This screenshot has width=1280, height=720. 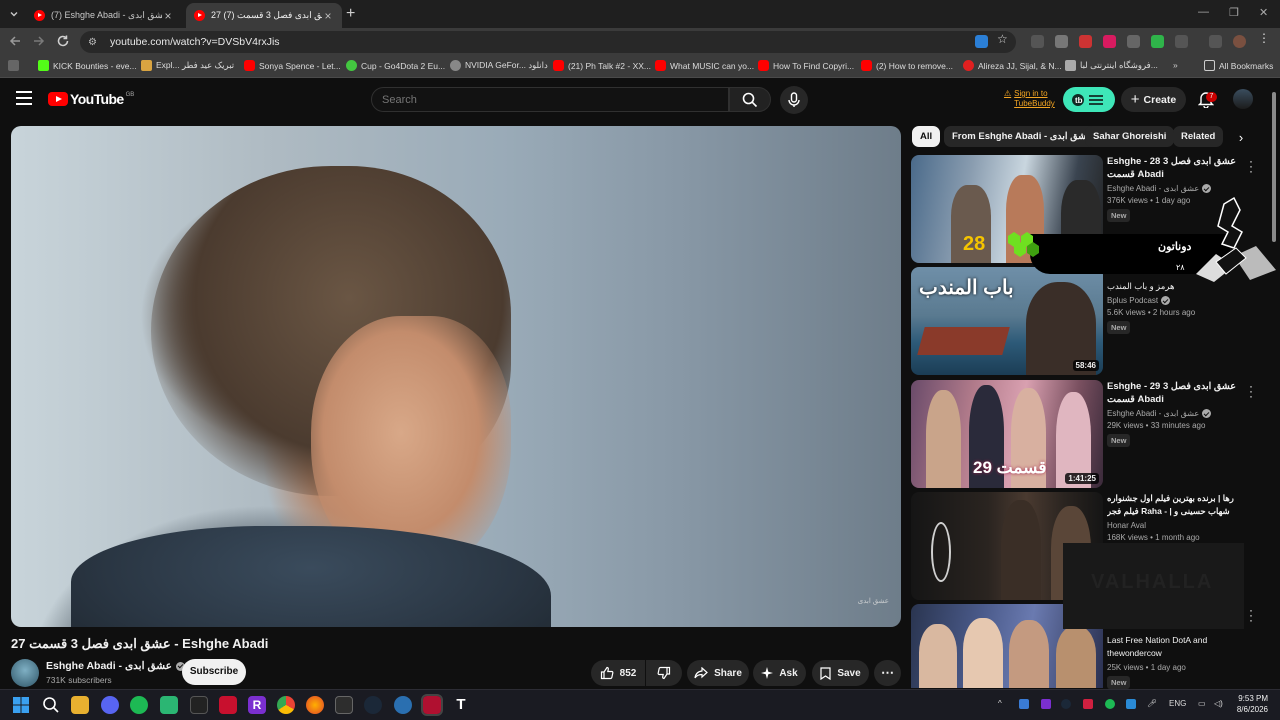 I want to click on all-bookmarks-folder: All Bookmarks, so click(x=1238, y=65).